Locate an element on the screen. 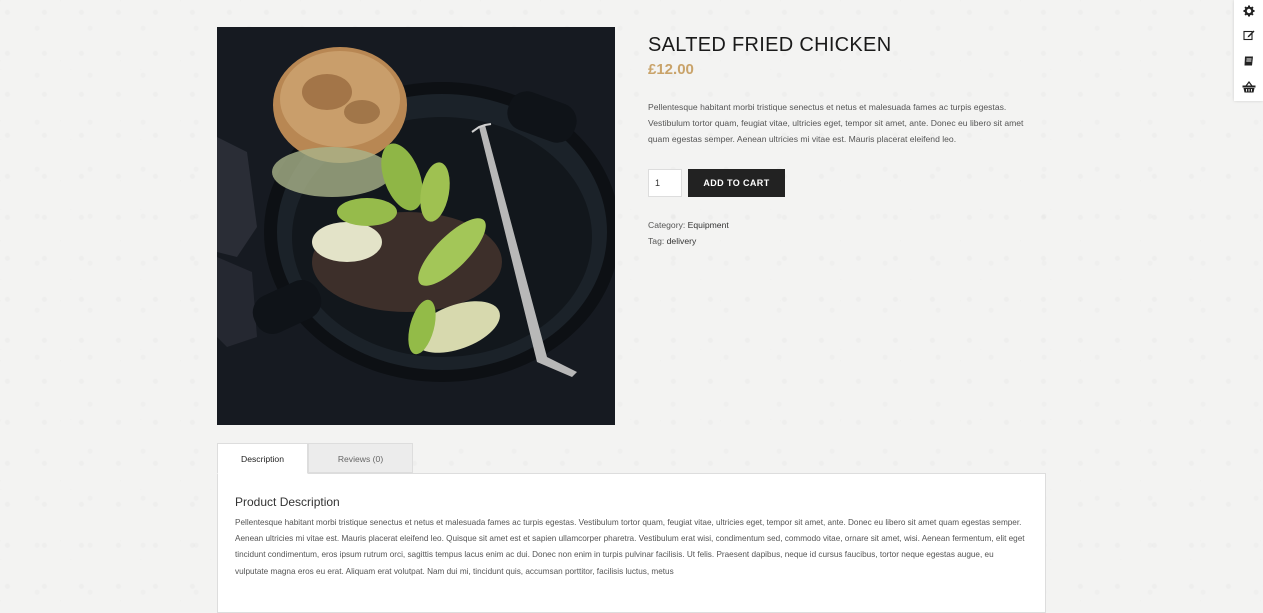 This screenshot has height=613, width=1263. docs-button is located at coordinates (1248, 61).